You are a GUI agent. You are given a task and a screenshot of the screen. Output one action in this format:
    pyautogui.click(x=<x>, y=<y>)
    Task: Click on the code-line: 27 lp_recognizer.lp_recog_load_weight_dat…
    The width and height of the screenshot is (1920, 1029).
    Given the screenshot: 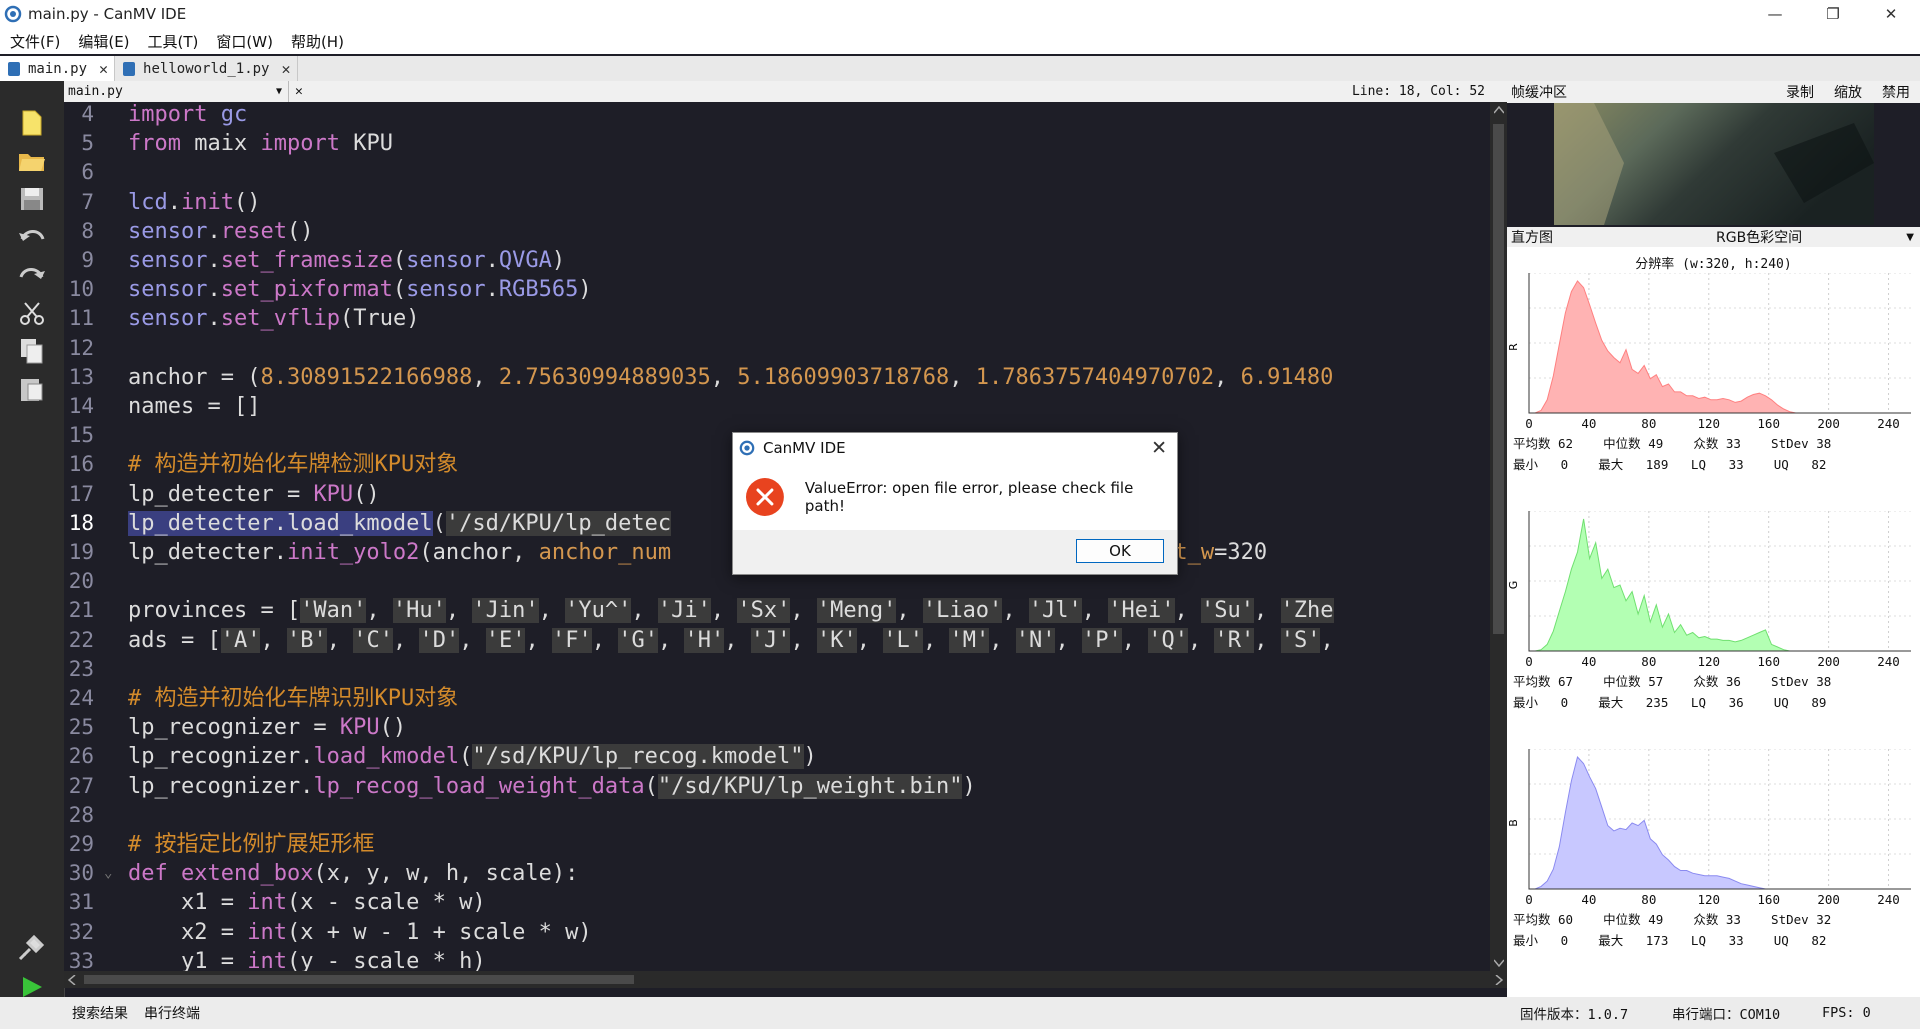 What is the action you would take?
    pyautogui.click(x=777, y=786)
    